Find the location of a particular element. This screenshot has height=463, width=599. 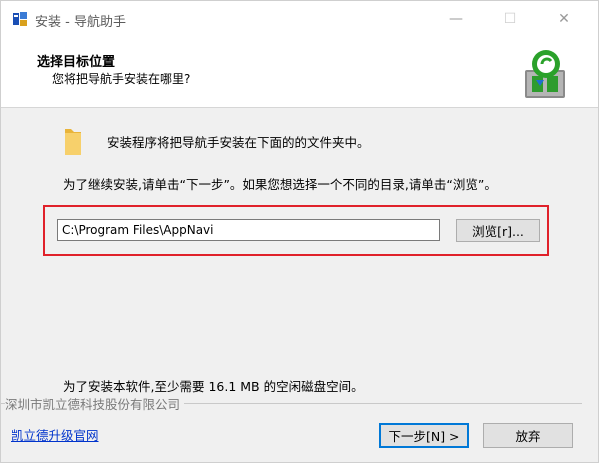

installer-logo-icon is located at coordinates (545, 74).